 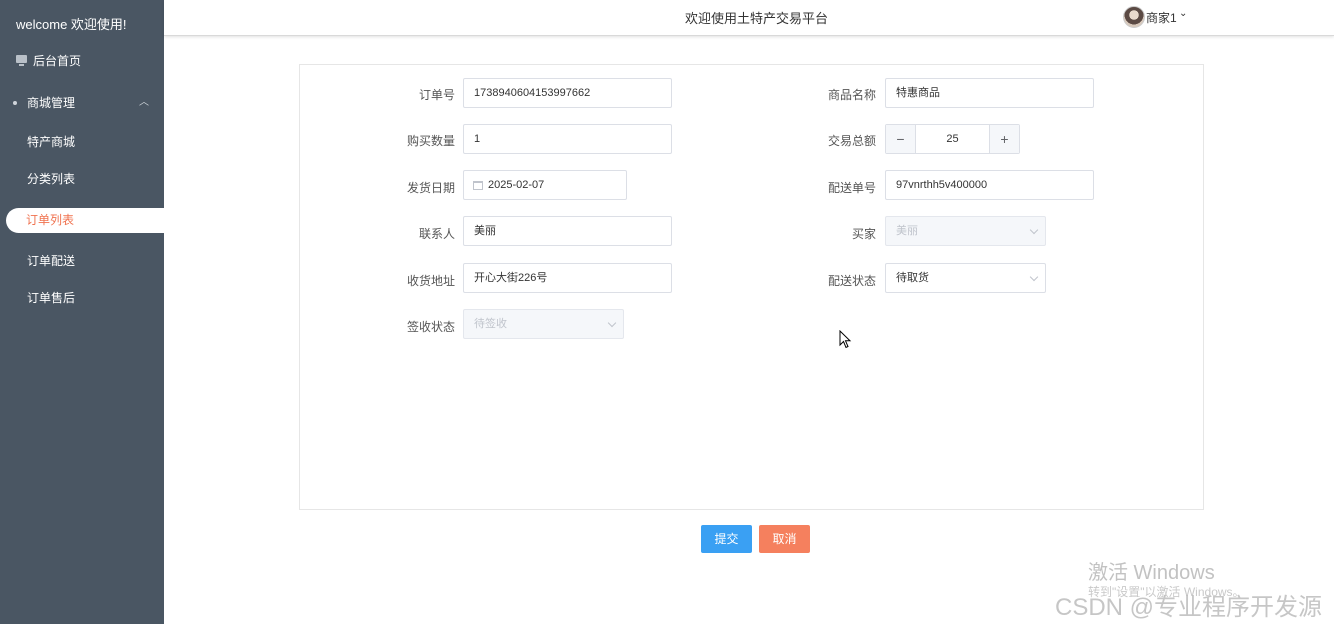 I want to click on contact-label: 联系人, so click(x=436, y=234).